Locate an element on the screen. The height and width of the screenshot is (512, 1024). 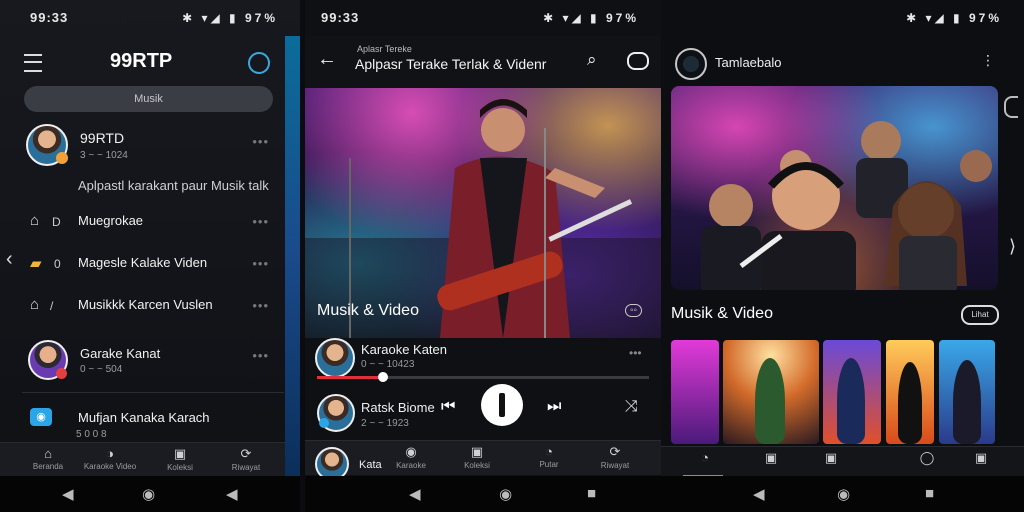
list-item: ‹ ▰ 0 Magesle Kalake Viden ••• is located at coordinates (142, 264).